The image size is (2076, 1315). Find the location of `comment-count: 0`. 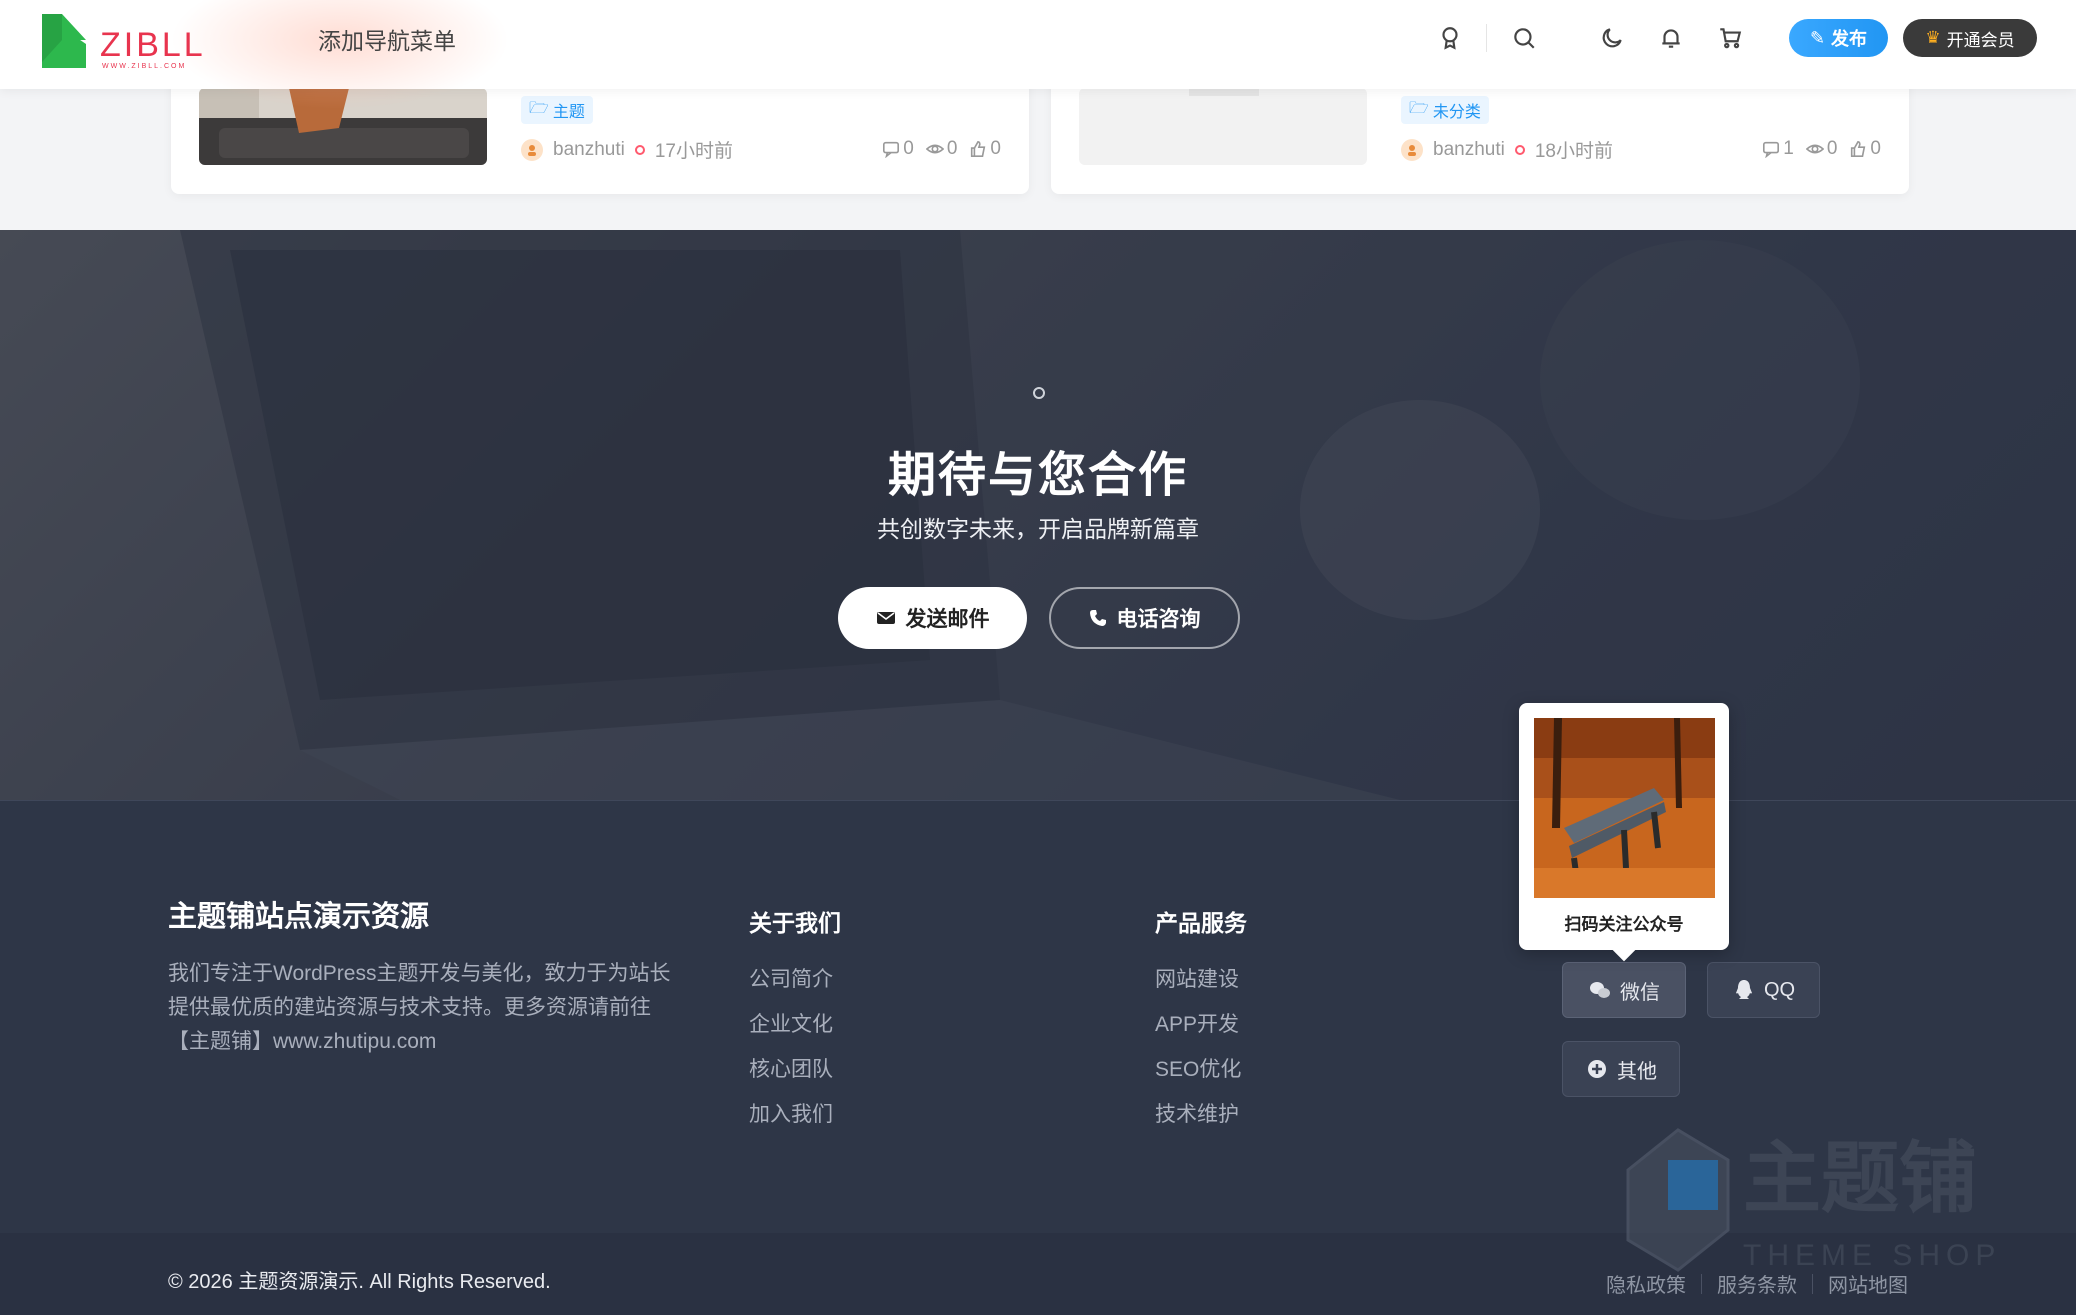

comment-count: 0 is located at coordinates (898, 149).